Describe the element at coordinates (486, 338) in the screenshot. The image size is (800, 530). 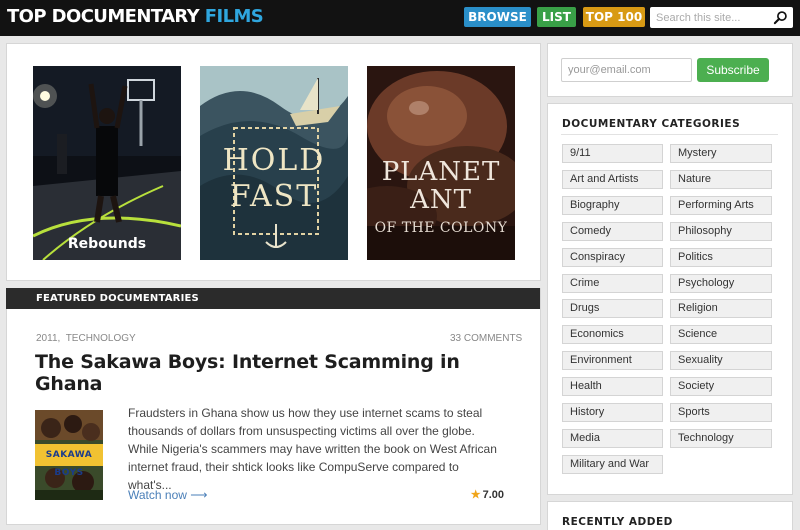
I see `featured-comments-link: 33 COMMENTS` at that location.